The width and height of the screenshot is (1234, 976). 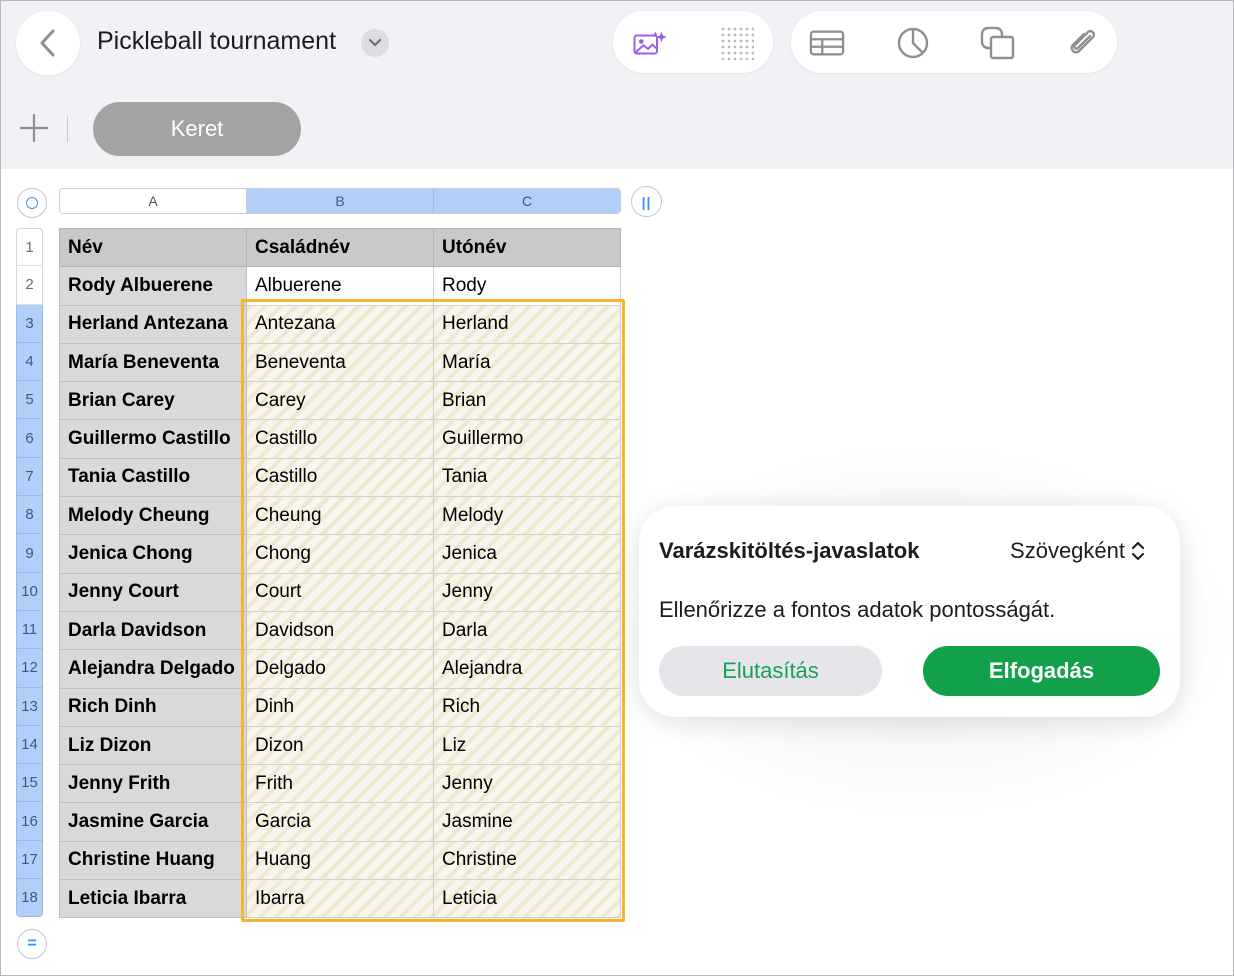 I want to click on name-cell: Jenny Frith, so click(x=153, y=784).